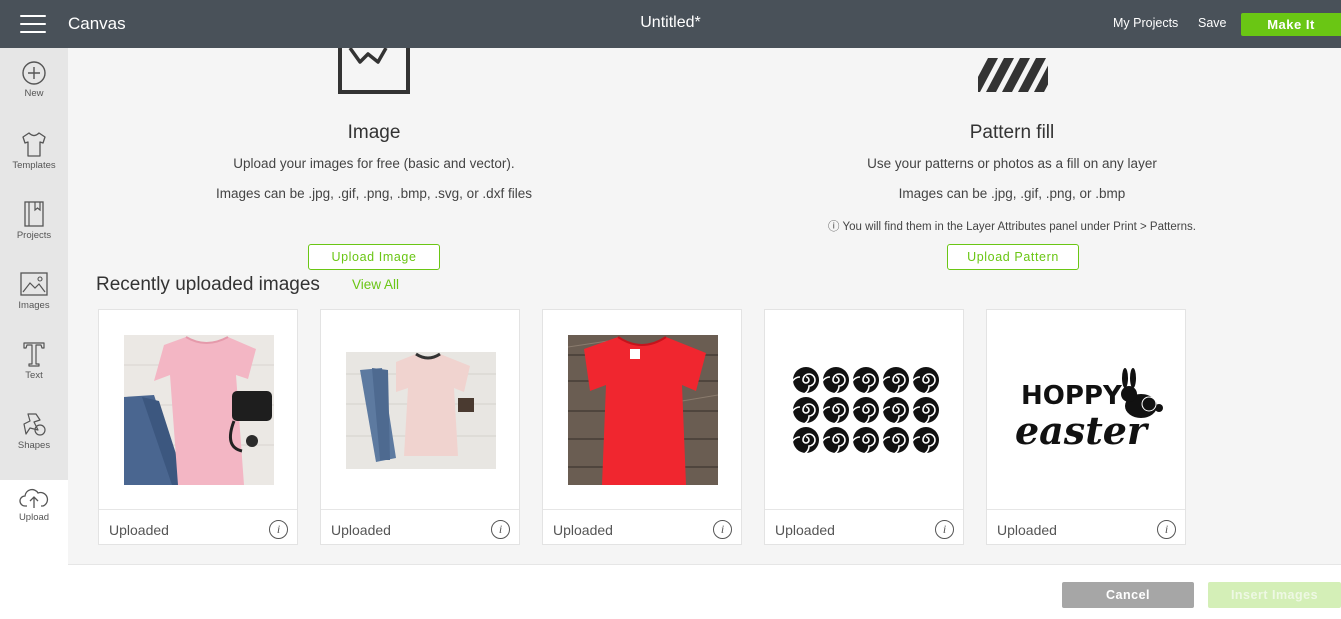  What do you see at coordinates (1013, 257) in the screenshot?
I see `upload-pattern-button: Upload Pattern` at bounding box center [1013, 257].